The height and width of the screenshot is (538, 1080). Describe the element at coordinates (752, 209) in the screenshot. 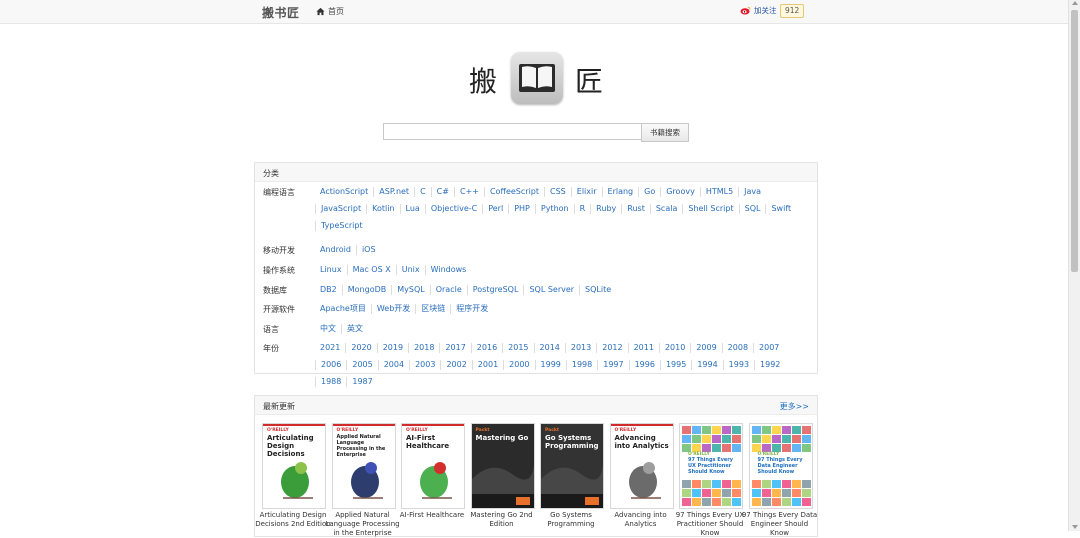

I see `category-link: SQL` at that location.